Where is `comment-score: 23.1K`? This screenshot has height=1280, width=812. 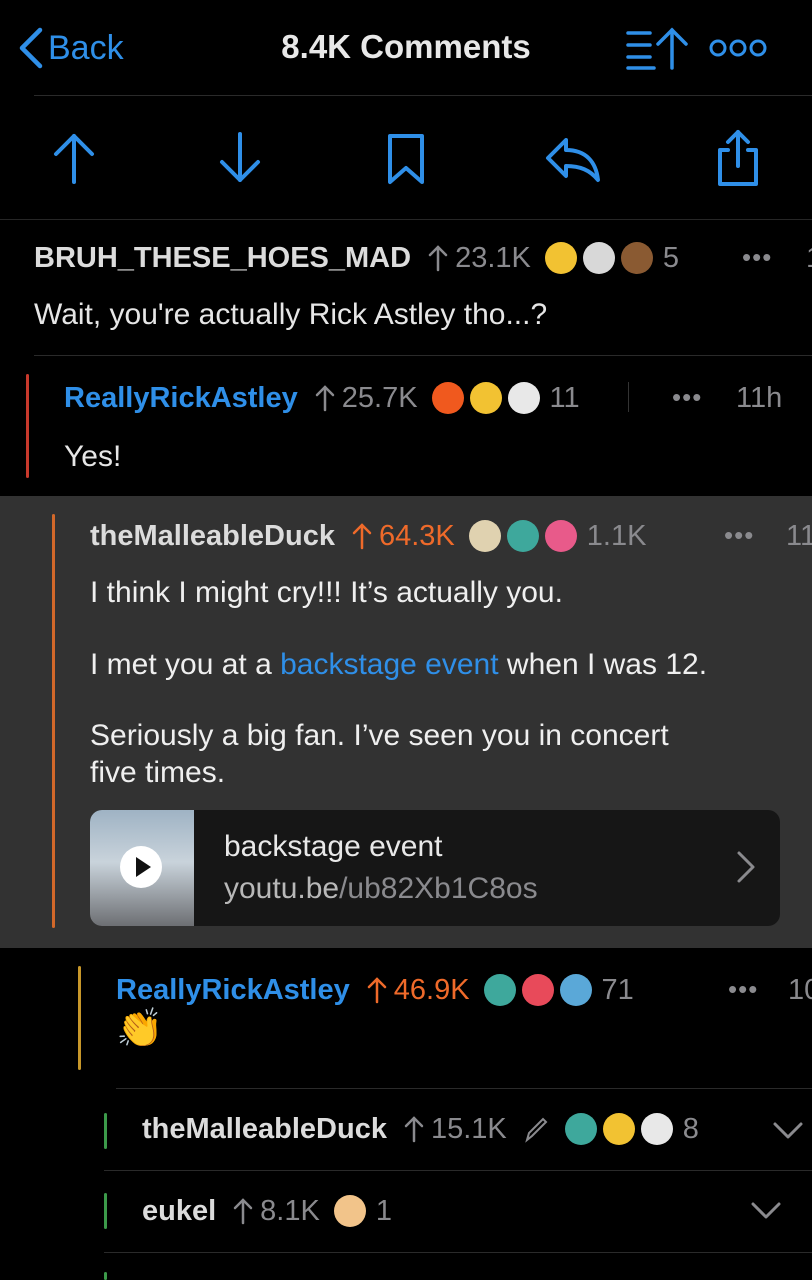 comment-score: 23.1K is located at coordinates (479, 258).